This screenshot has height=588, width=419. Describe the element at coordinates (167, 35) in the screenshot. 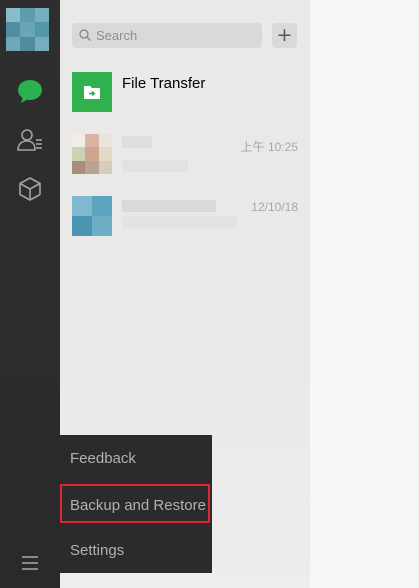

I see `search-input: Search` at that location.